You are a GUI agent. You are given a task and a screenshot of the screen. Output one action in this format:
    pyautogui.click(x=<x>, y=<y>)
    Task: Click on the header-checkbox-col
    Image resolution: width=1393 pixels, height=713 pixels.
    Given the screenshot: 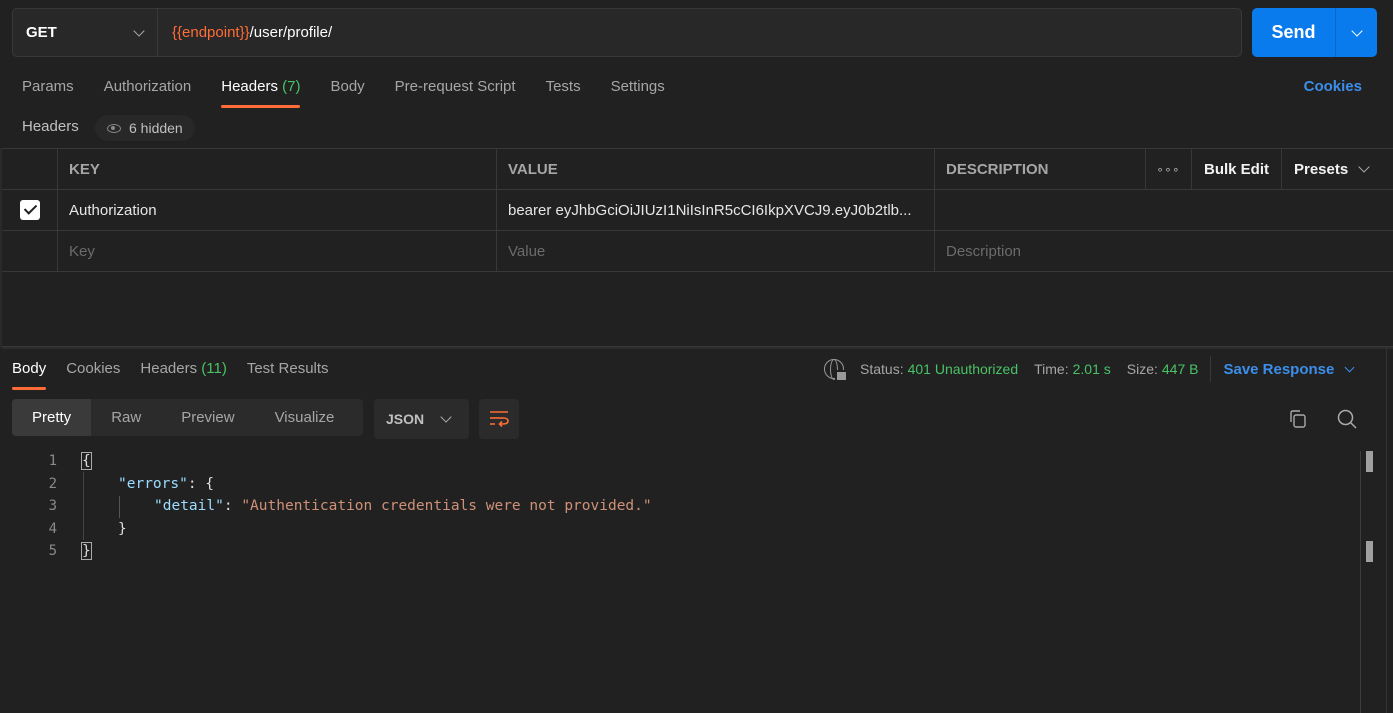 What is the action you would take?
    pyautogui.click(x=30, y=169)
    